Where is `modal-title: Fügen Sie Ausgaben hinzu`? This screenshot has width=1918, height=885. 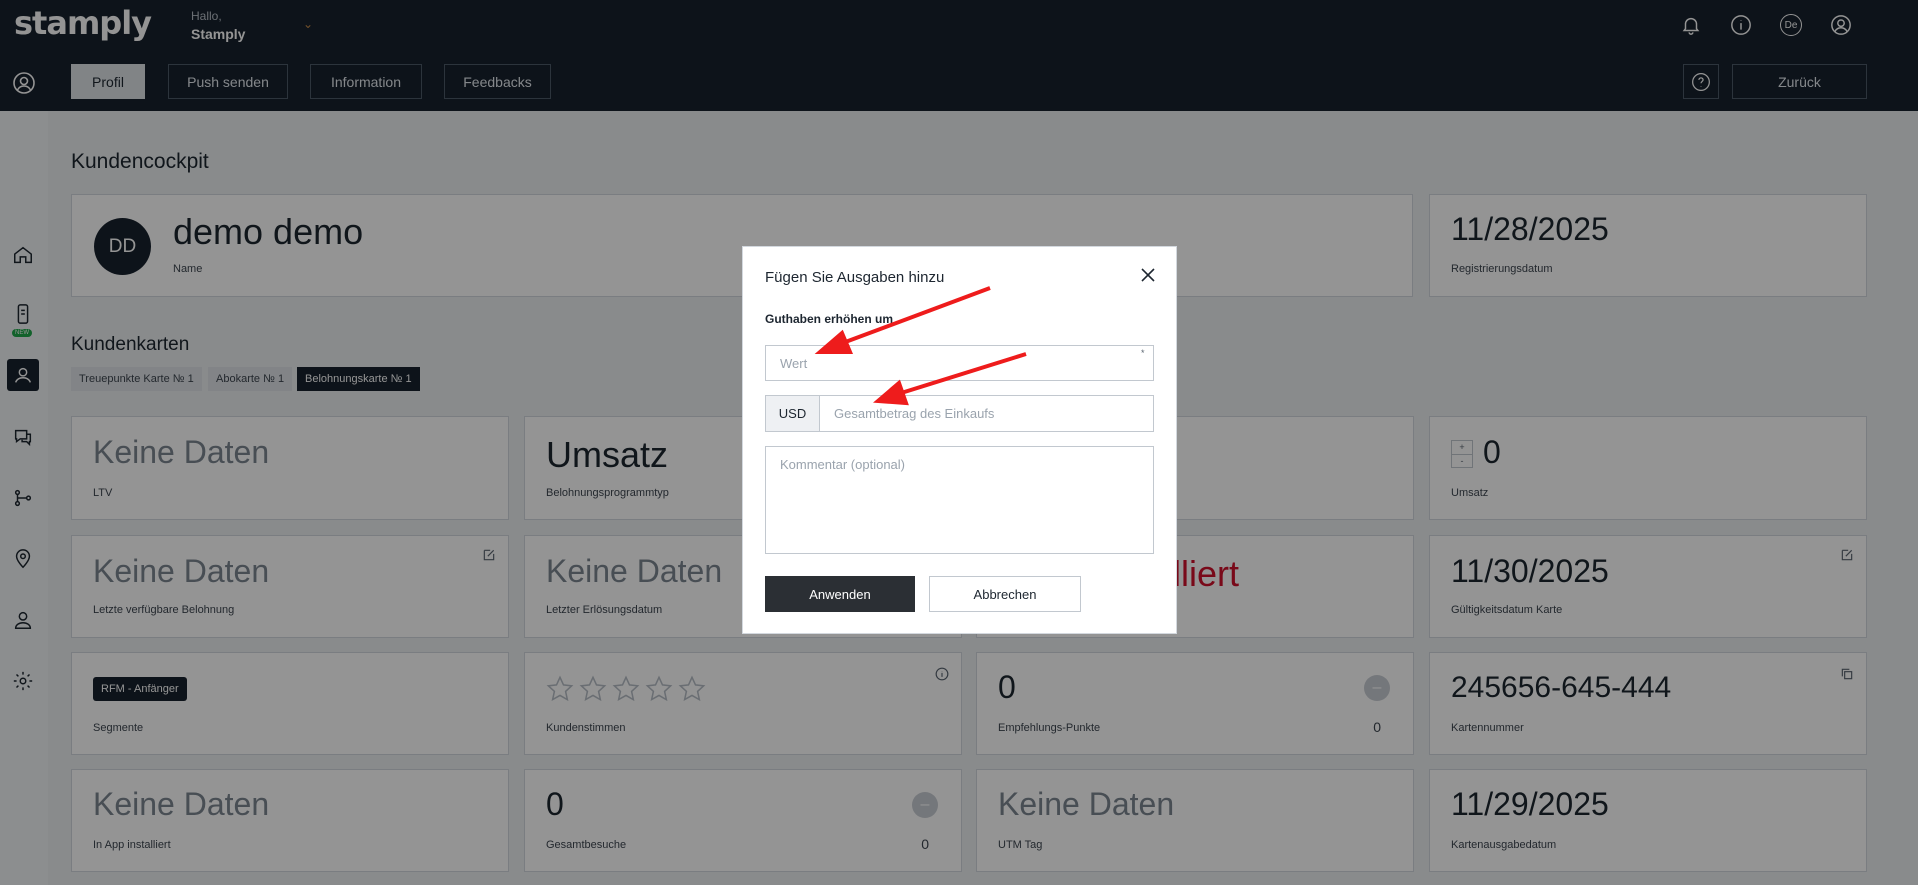 modal-title: Fügen Sie Ausgaben hinzu is located at coordinates (855, 277).